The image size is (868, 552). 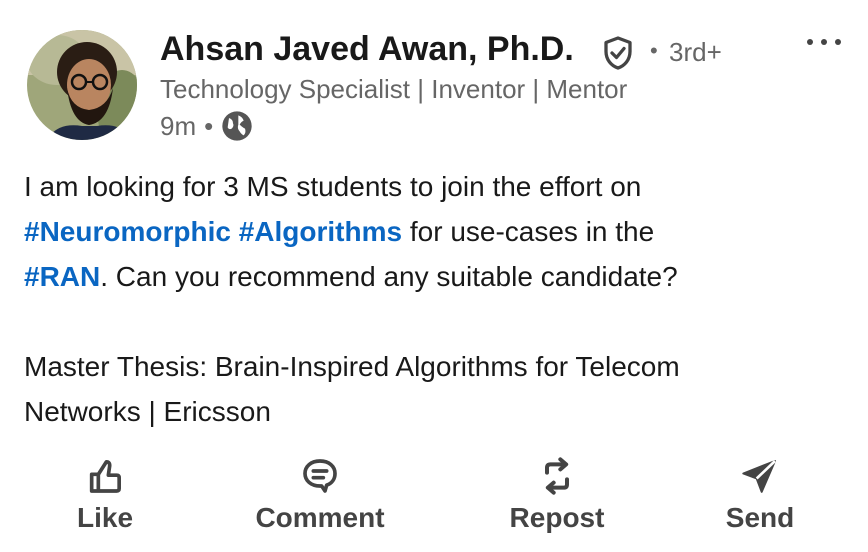 I want to click on post-line: Networks | Ericsson, so click(x=439, y=411).